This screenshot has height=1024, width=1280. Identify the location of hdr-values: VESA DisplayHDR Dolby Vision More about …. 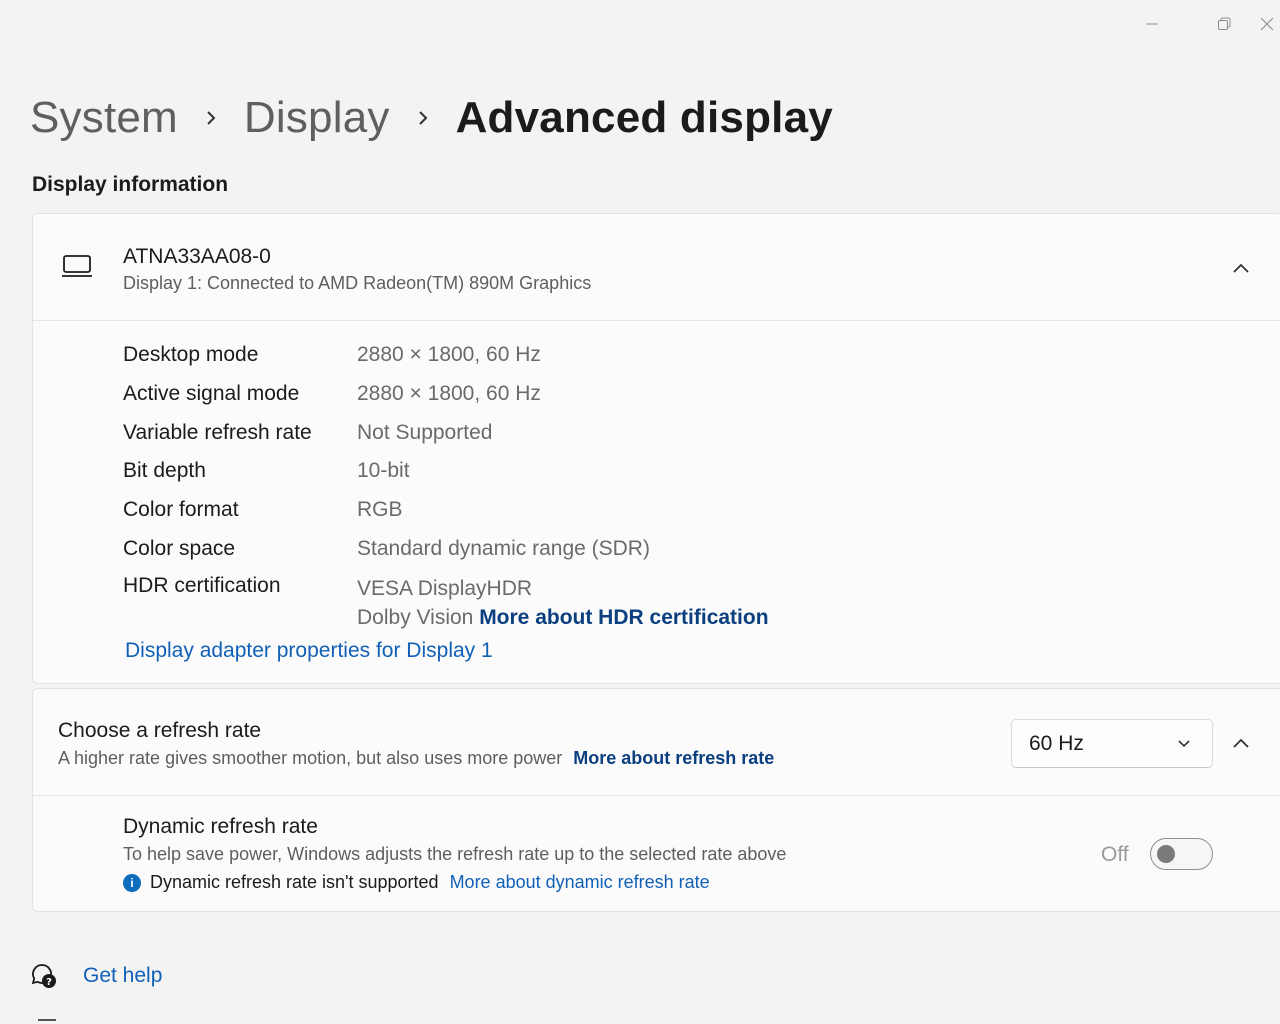
(563, 603).